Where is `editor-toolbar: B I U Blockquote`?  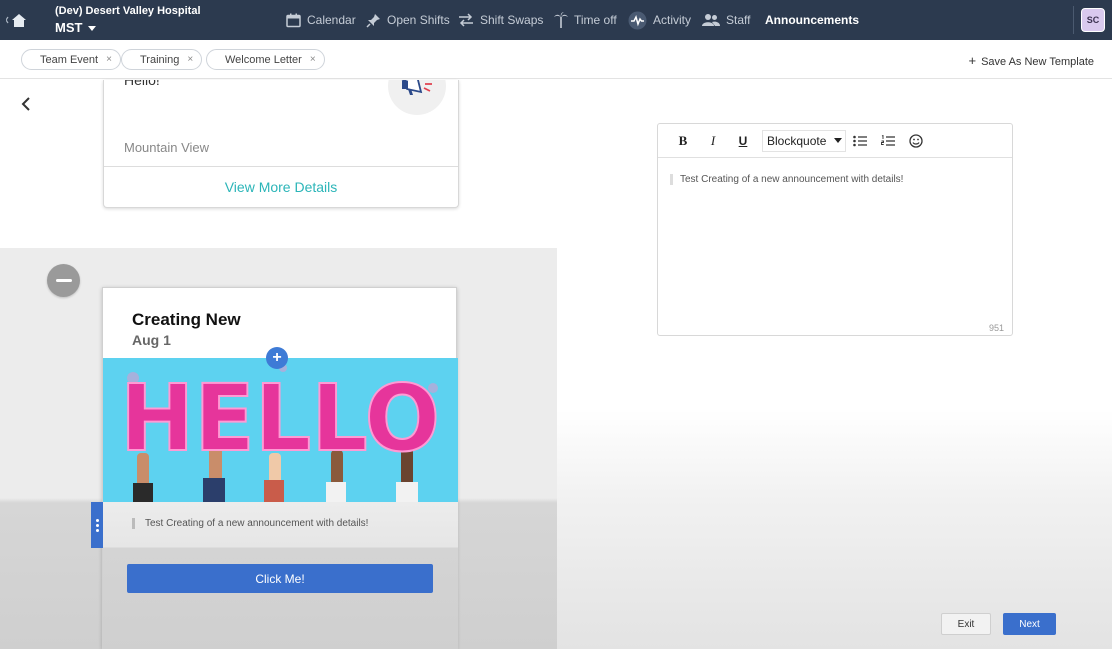
editor-toolbar: B I U Blockquote is located at coordinates (835, 141).